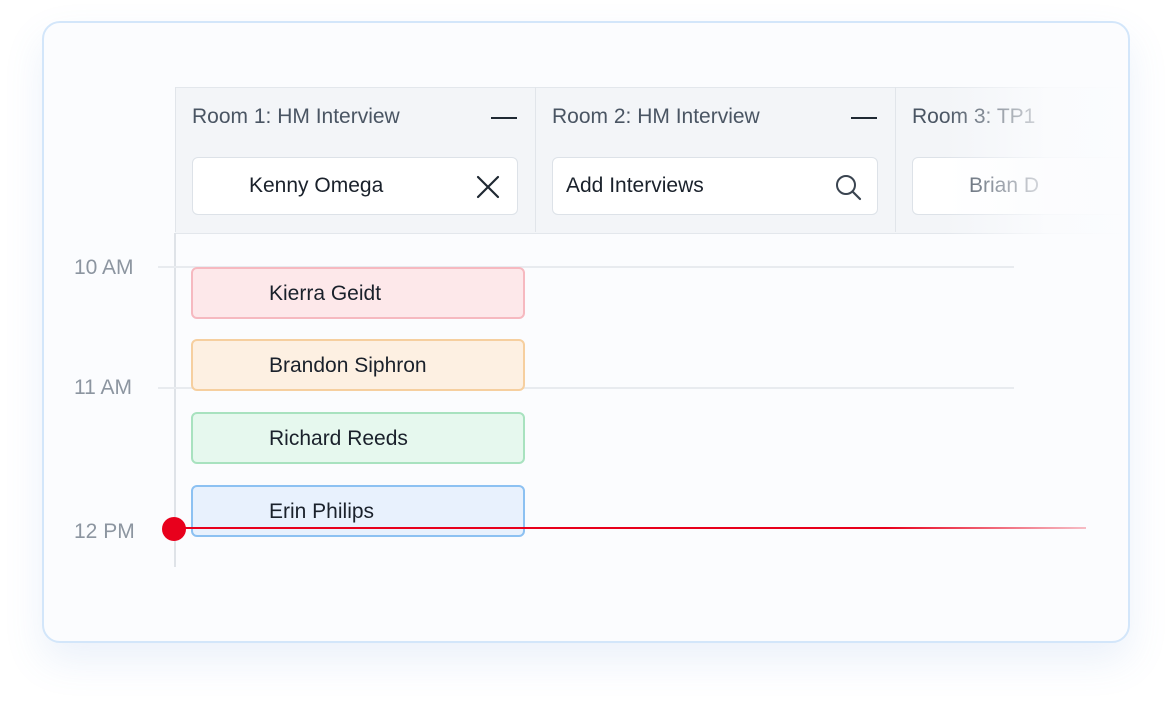 The image size is (1174, 708). What do you see at coordinates (715, 186) in the screenshot?
I see `add-interviews-input: Add Interviews` at bounding box center [715, 186].